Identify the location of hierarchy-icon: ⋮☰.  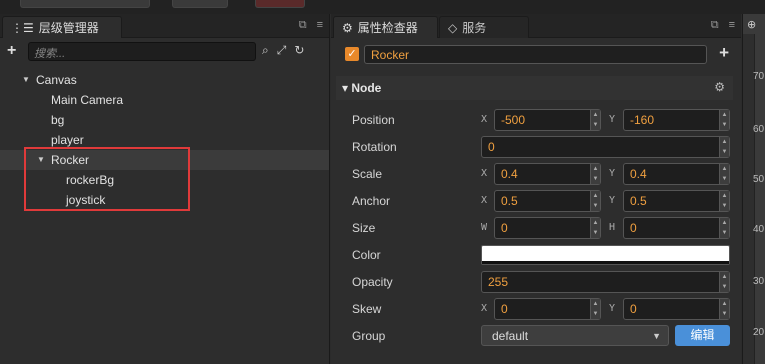
(22, 27).